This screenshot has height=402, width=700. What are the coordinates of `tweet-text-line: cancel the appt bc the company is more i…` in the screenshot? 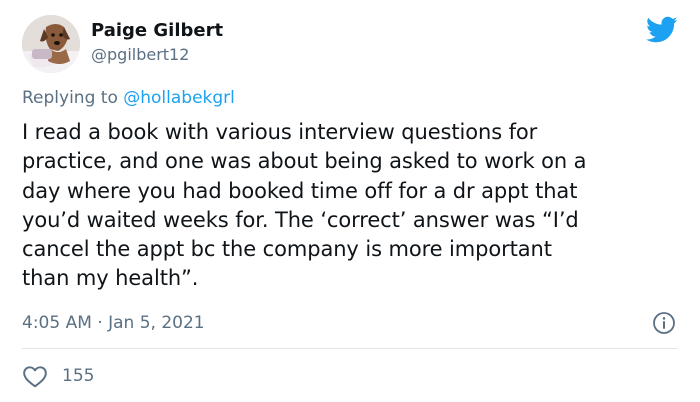 It's located at (287, 249).